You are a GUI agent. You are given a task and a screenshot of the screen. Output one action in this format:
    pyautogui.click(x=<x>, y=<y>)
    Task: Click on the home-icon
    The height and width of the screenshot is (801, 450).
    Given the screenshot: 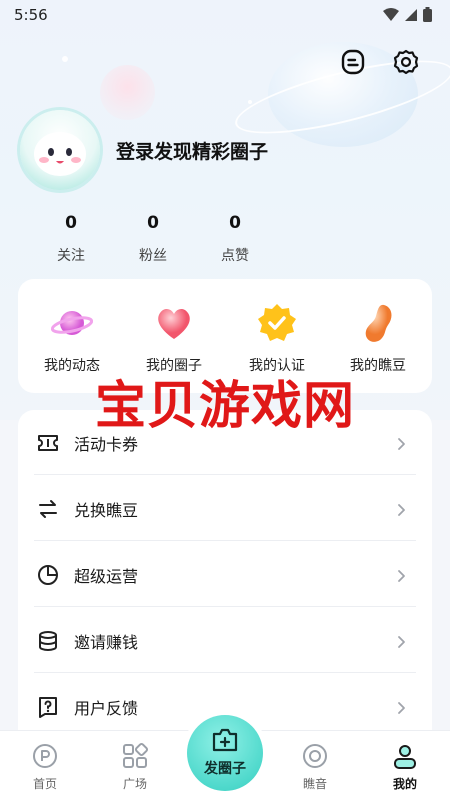 What is the action you would take?
    pyautogui.click(x=45, y=756)
    